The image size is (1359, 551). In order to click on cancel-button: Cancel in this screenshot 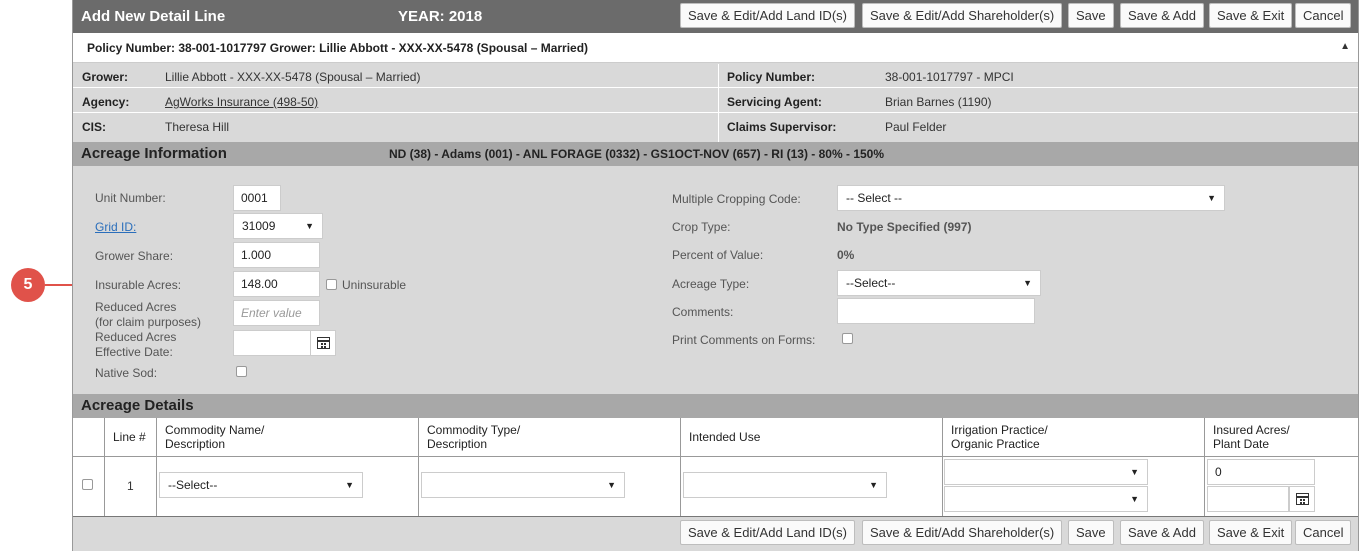, I will do `click(1323, 15)`.